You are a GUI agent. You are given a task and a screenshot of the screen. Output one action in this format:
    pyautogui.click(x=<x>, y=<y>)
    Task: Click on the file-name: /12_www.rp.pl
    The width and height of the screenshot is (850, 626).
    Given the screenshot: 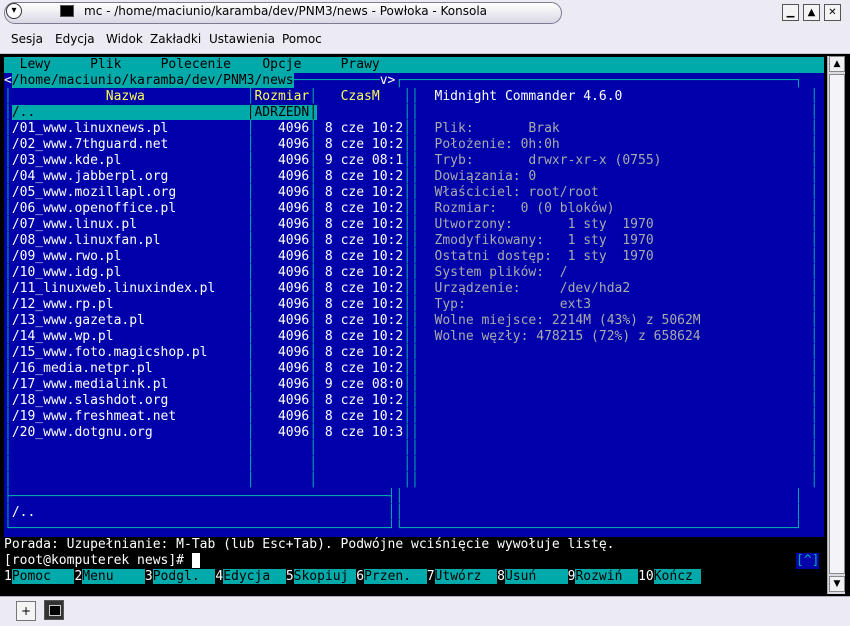 What is the action you would take?
    pyautogui.click(x=129, y=304)
    